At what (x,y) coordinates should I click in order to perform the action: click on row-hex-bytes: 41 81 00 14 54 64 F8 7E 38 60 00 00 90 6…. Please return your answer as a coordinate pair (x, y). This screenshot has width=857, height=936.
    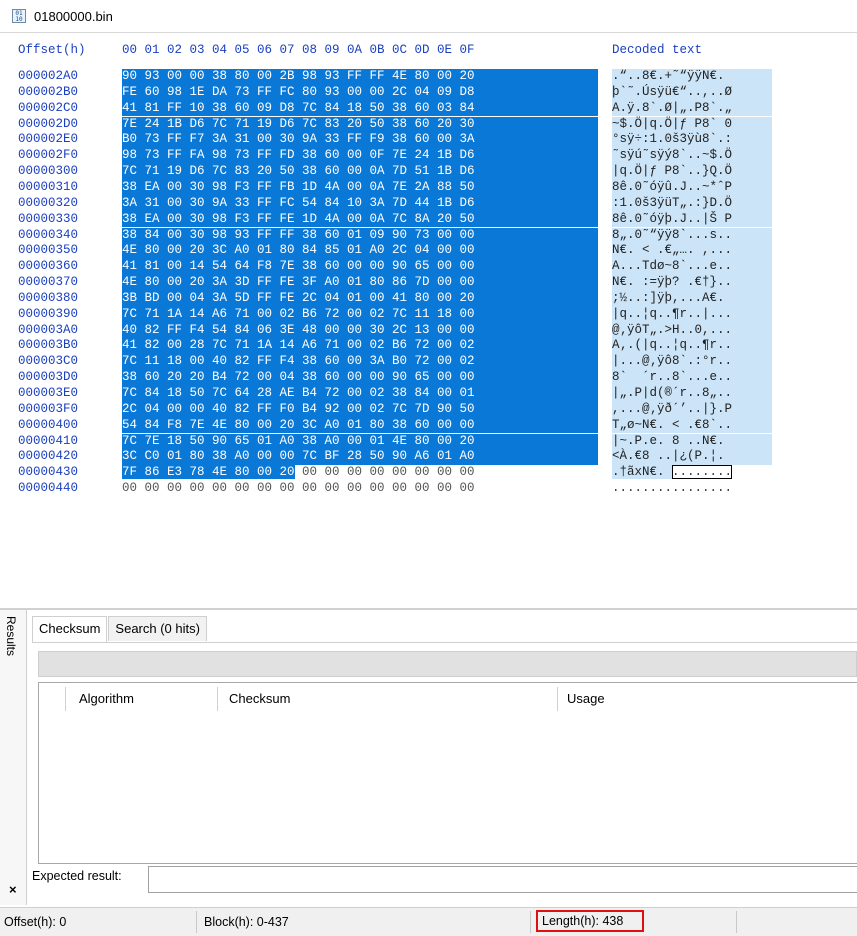
    Looking at the image, I should click on (360, 267).